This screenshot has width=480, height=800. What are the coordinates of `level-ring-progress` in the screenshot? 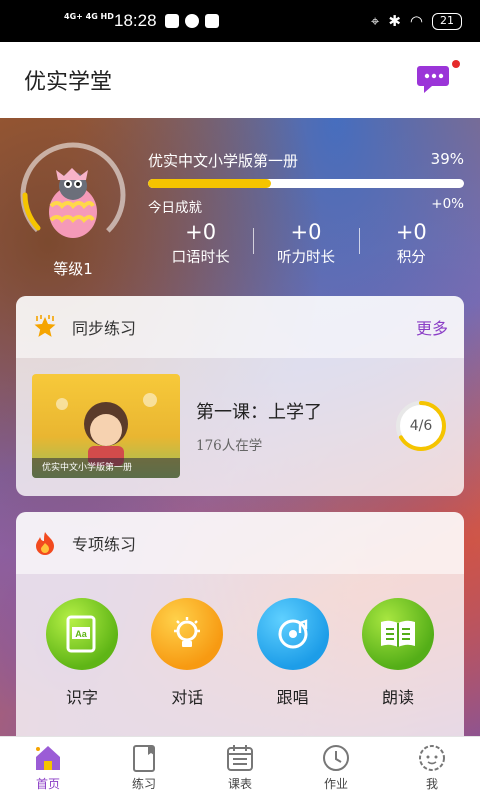 It's located at (31, 211).